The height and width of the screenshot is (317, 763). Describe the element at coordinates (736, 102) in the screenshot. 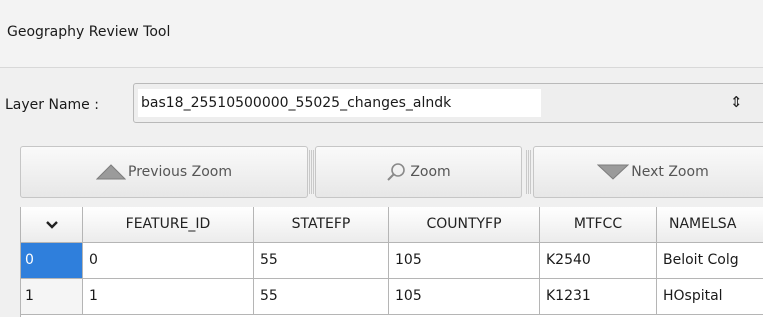

I see `up-down-arrows-icon: ⇕` at that location.